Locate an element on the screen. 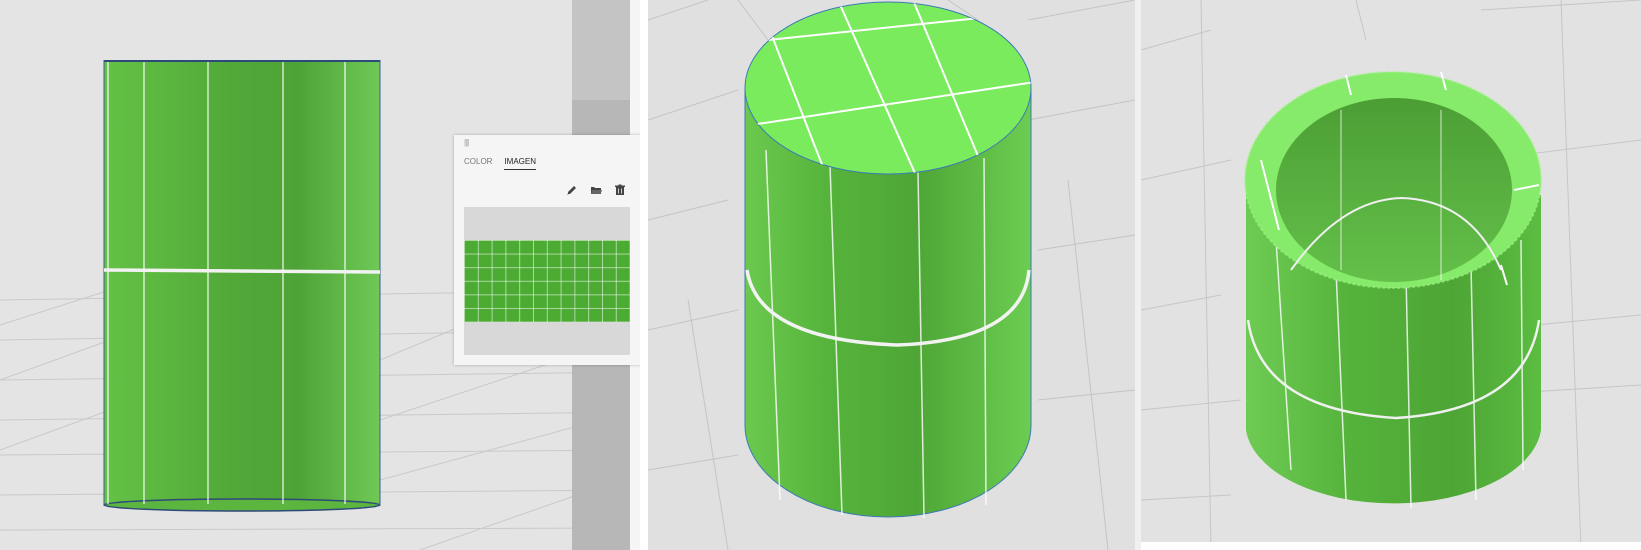  drag-handle: |||| is located at coordinates (466, 142).